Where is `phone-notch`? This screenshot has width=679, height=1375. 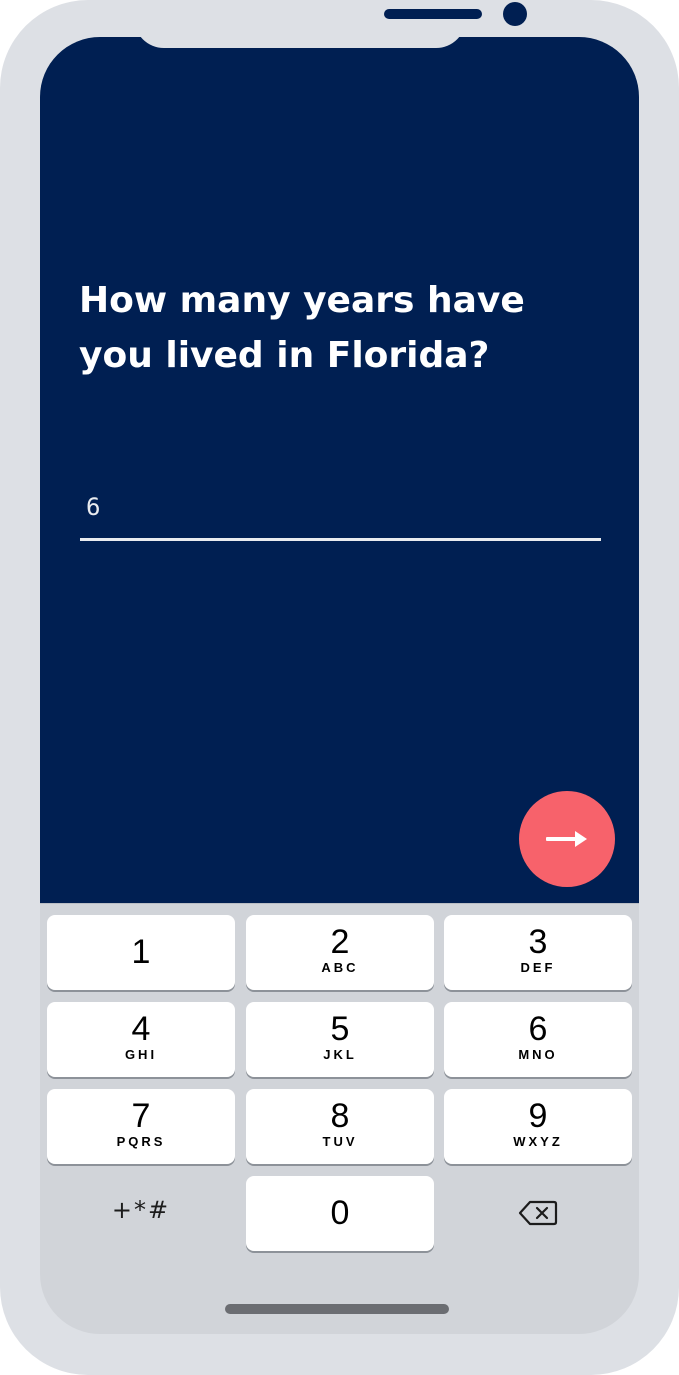
phone-notch is located at coordinates (330, 24).